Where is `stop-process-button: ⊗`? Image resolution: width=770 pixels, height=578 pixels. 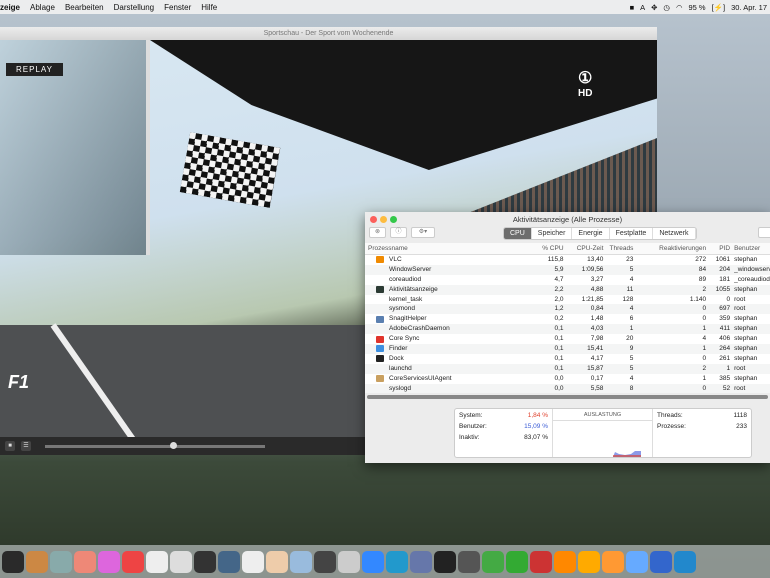
stop-process-button: ⊗ is located at coordinates (377, 232).